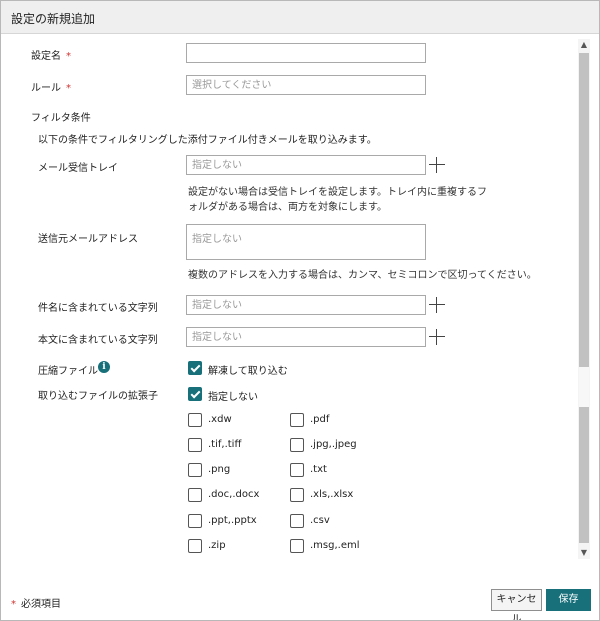  I want to click on vertical-scrollbar: ▲ ▼, so click(584, 299).